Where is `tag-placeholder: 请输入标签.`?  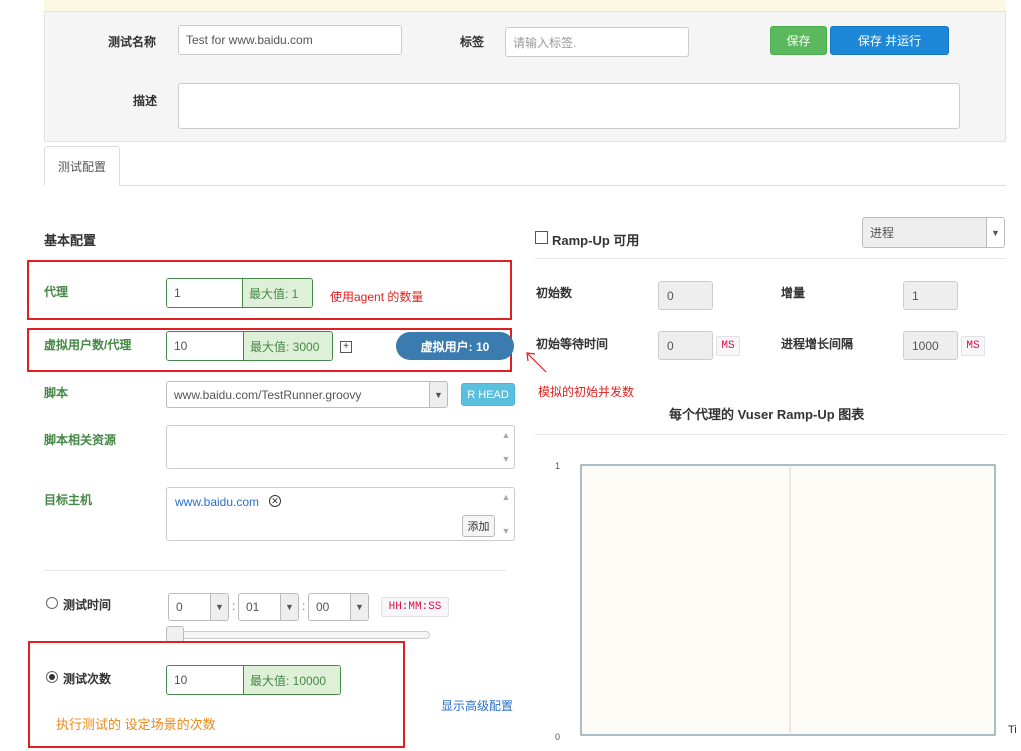
tag-placeholder: 请输入标签. is located at coordinates (545, 42).